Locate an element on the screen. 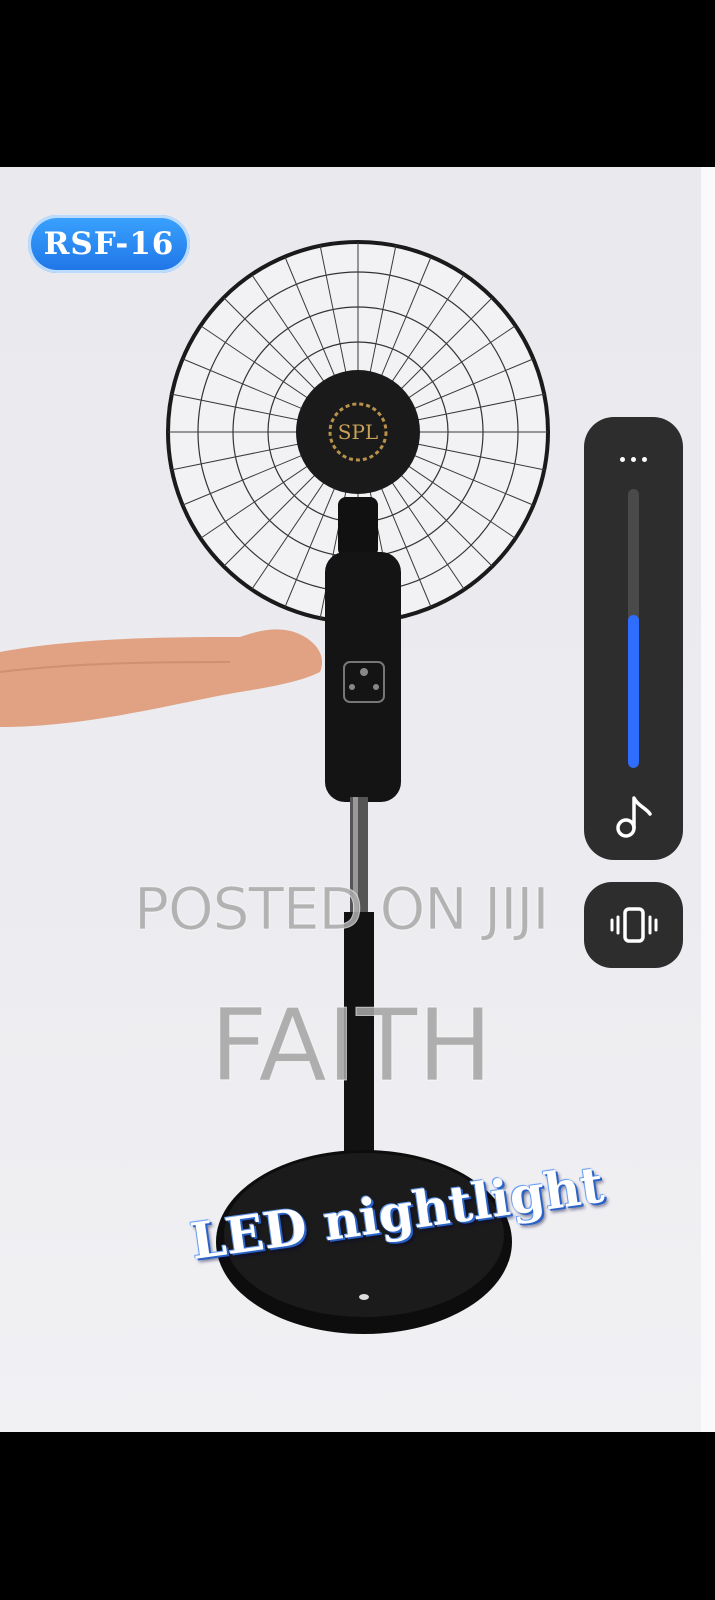 This screenshot has height=1600, width=715. volume-level is located at coordinates (633, 691).